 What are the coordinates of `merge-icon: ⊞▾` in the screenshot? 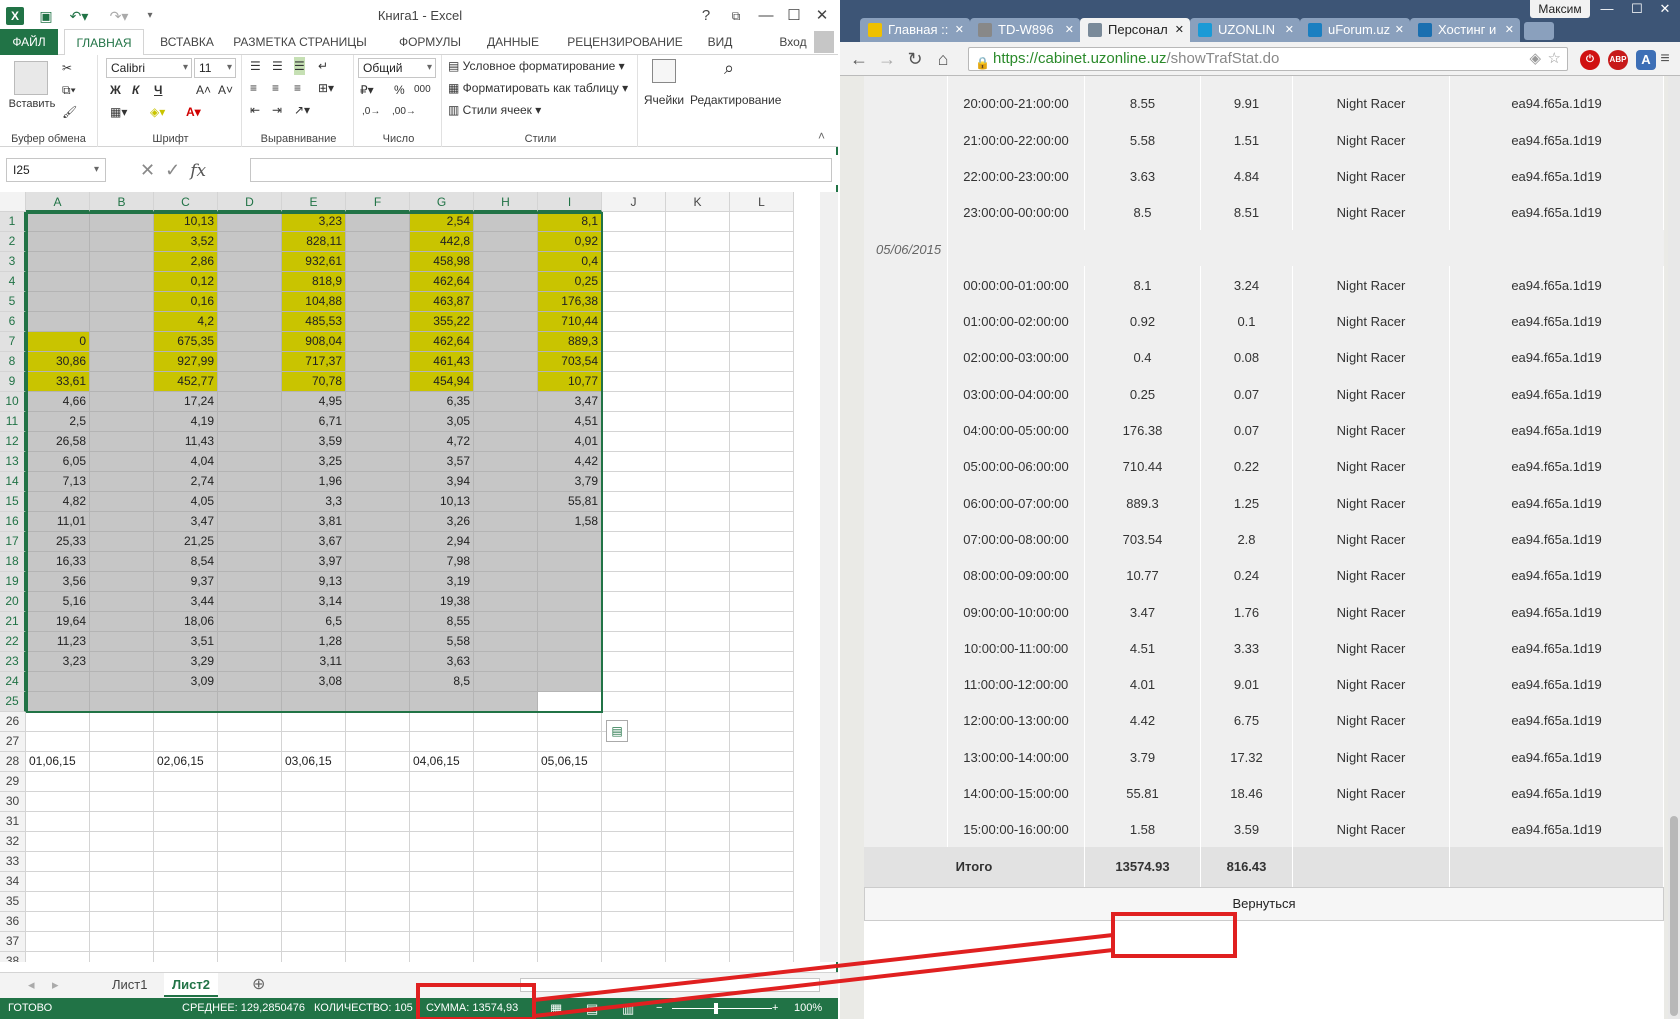 It's located at (326, 88).